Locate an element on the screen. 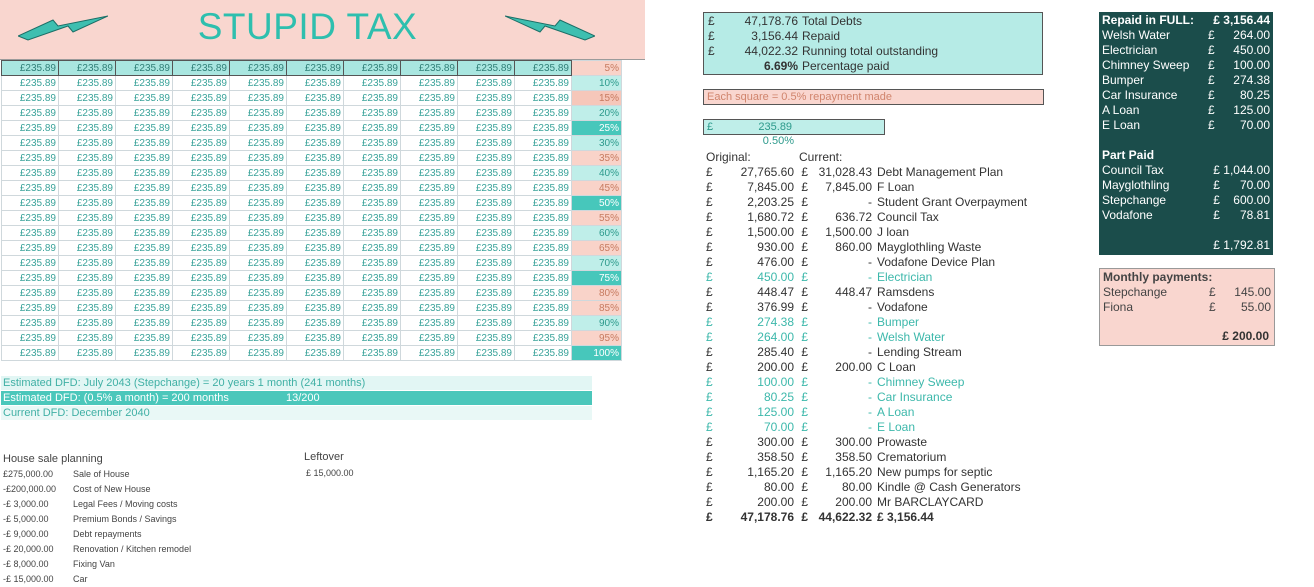  debt-row: £80.25 £ - Car Insurance is located at coordinates (829, 397).